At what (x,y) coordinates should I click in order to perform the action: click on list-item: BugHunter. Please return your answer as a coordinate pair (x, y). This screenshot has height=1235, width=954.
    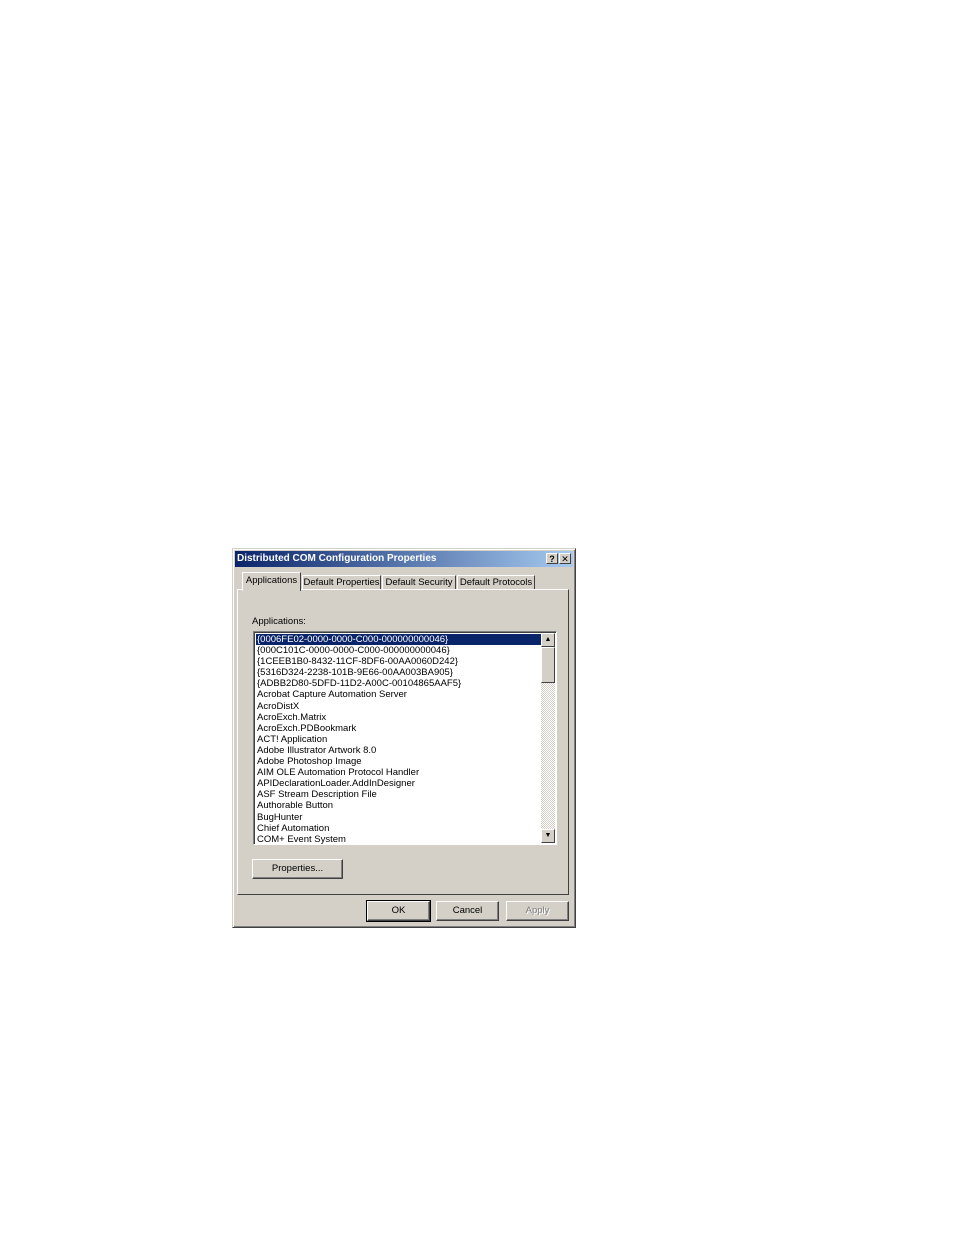
    Looking at the image, I should click on (399, 817).